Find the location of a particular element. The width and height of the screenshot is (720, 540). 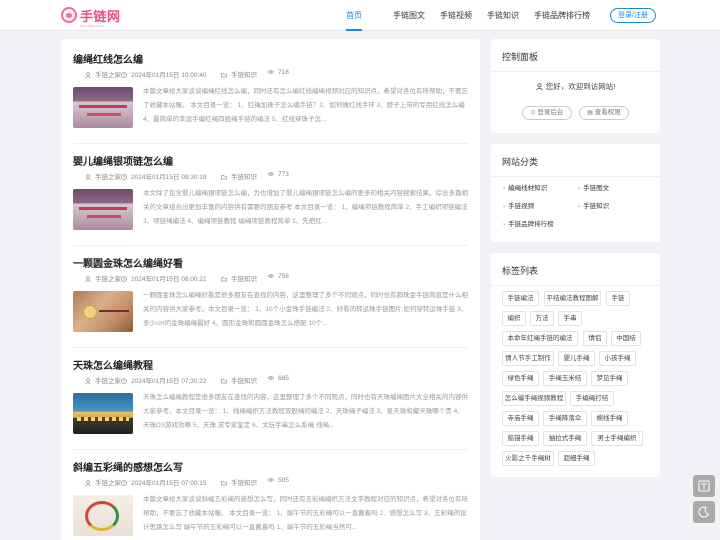

category-link: 编绳线材知识 is located at coordinates (525, 187).